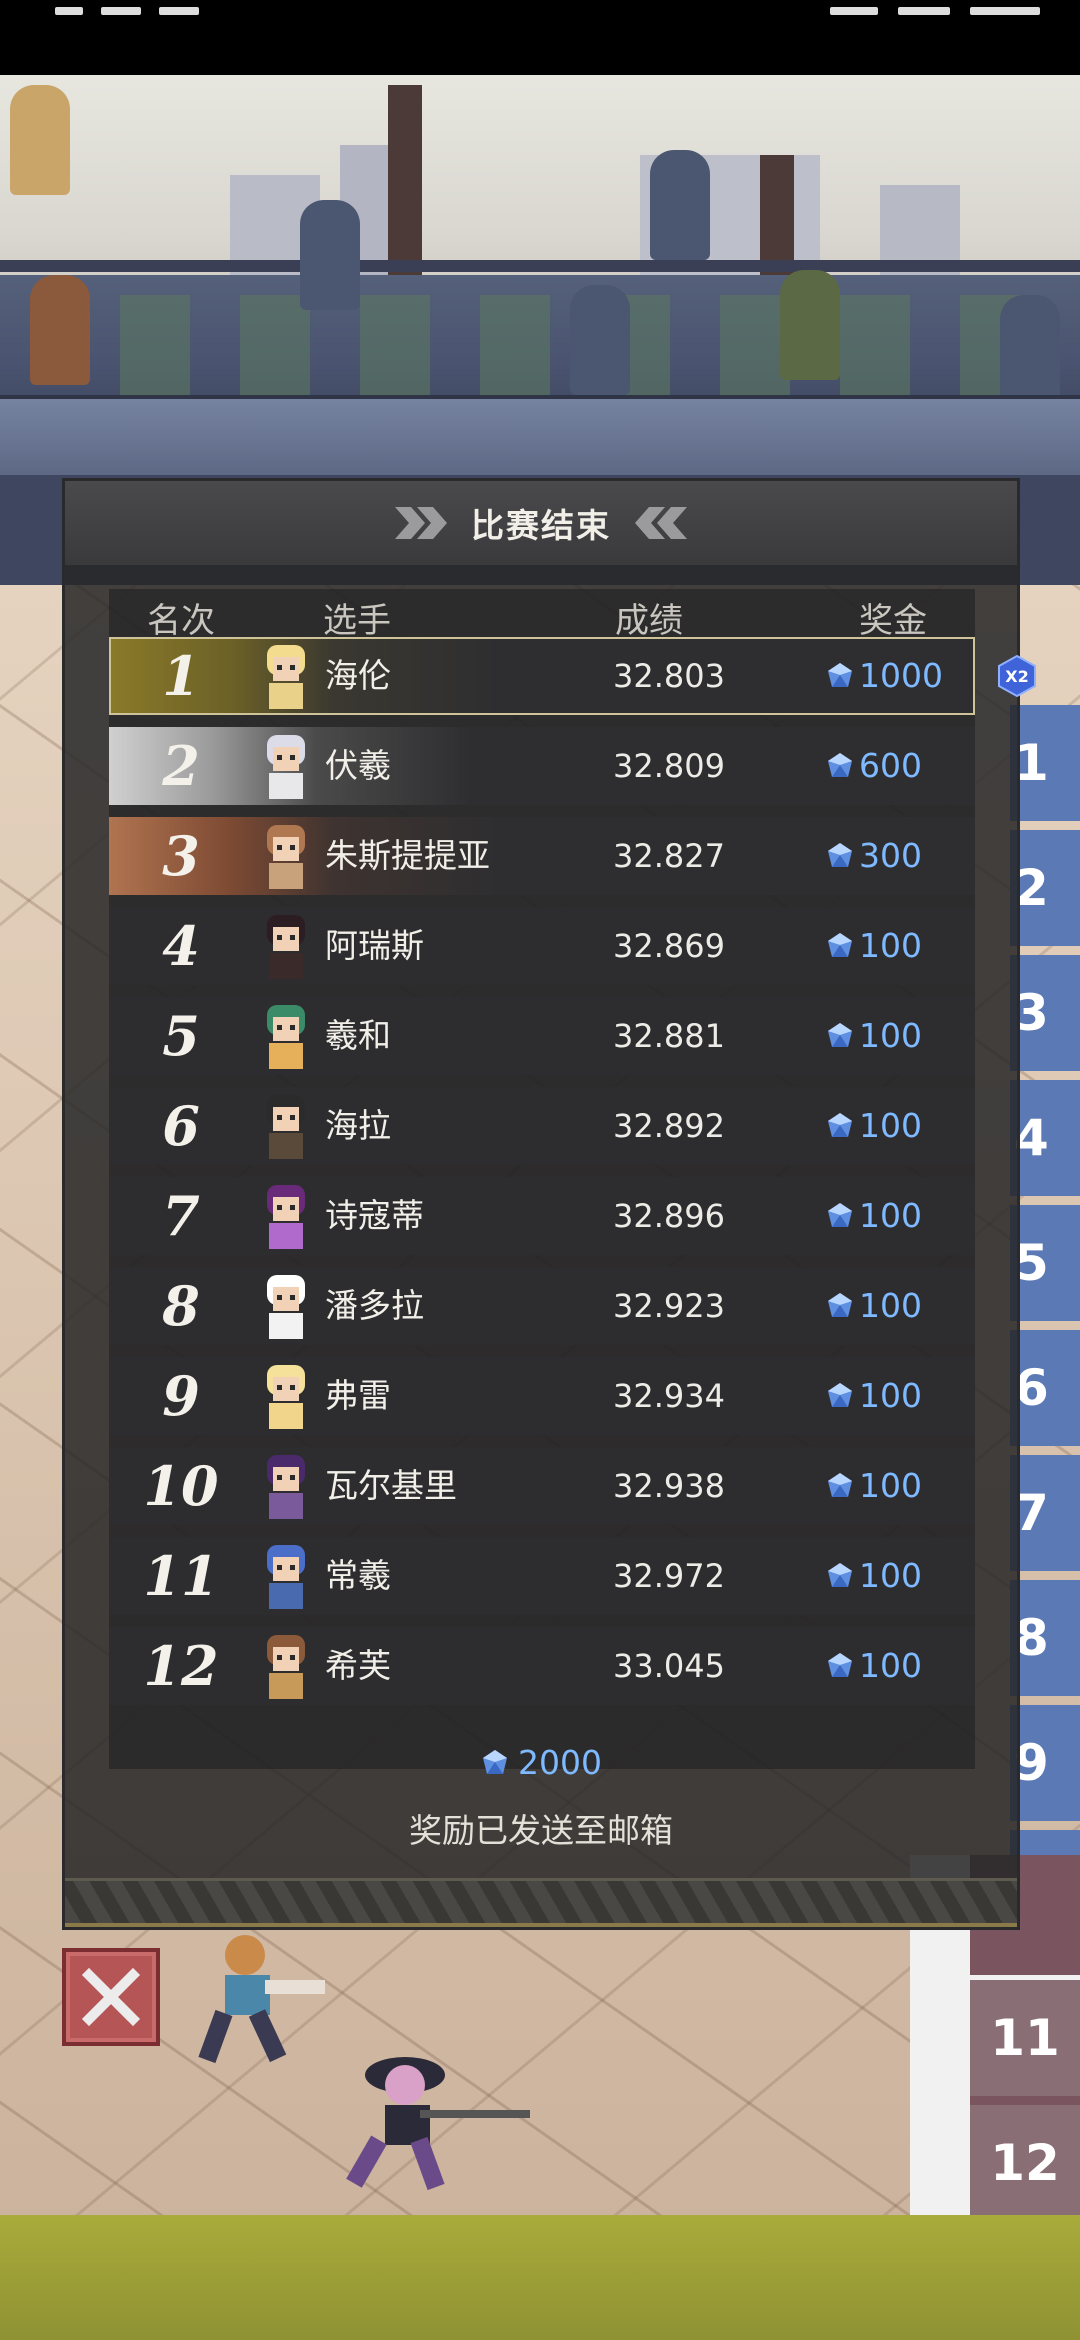  I want to click on lane-marker: 5, so click(1045, 1263).